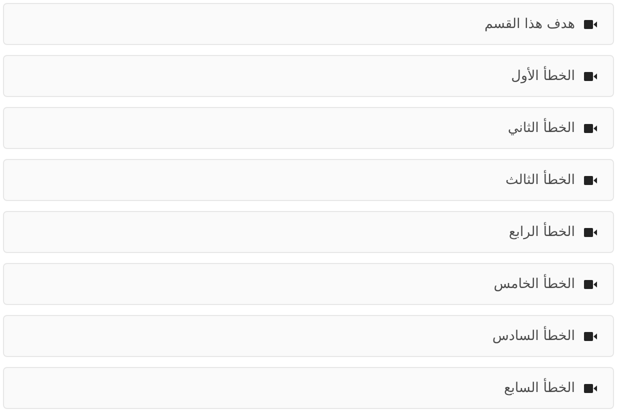  I want to click on section-header: الخطأ السادس, so click(308, 336).